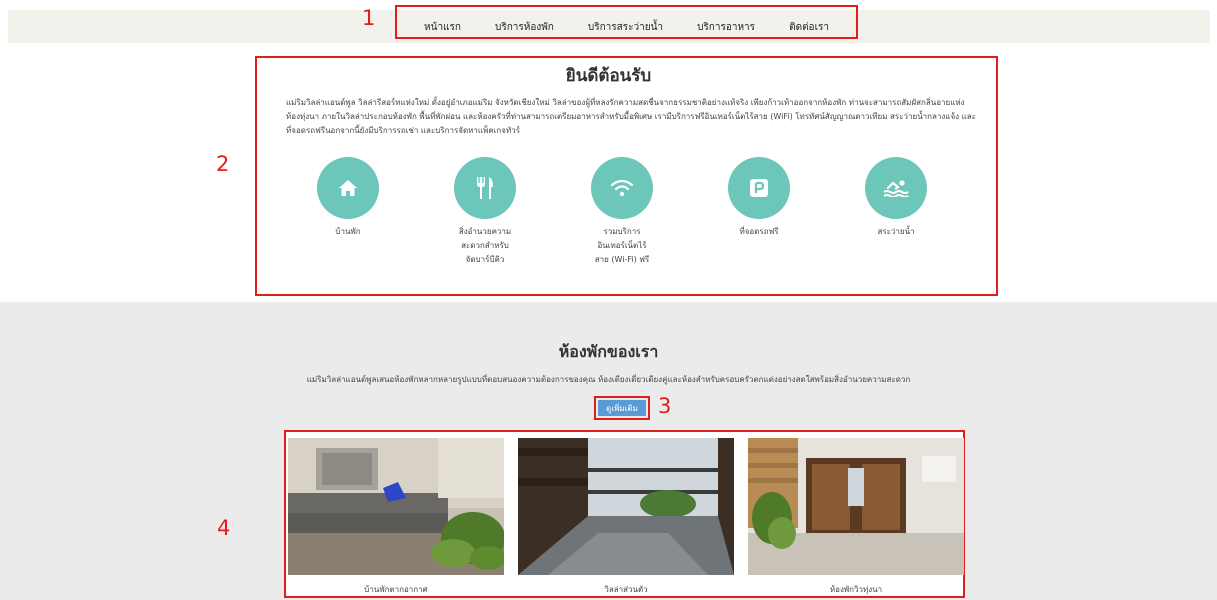  Describe the element at coordinates (626, 589) in the screenshot. I see `room-caption: วิลล่าส่วนตัว` at that location.